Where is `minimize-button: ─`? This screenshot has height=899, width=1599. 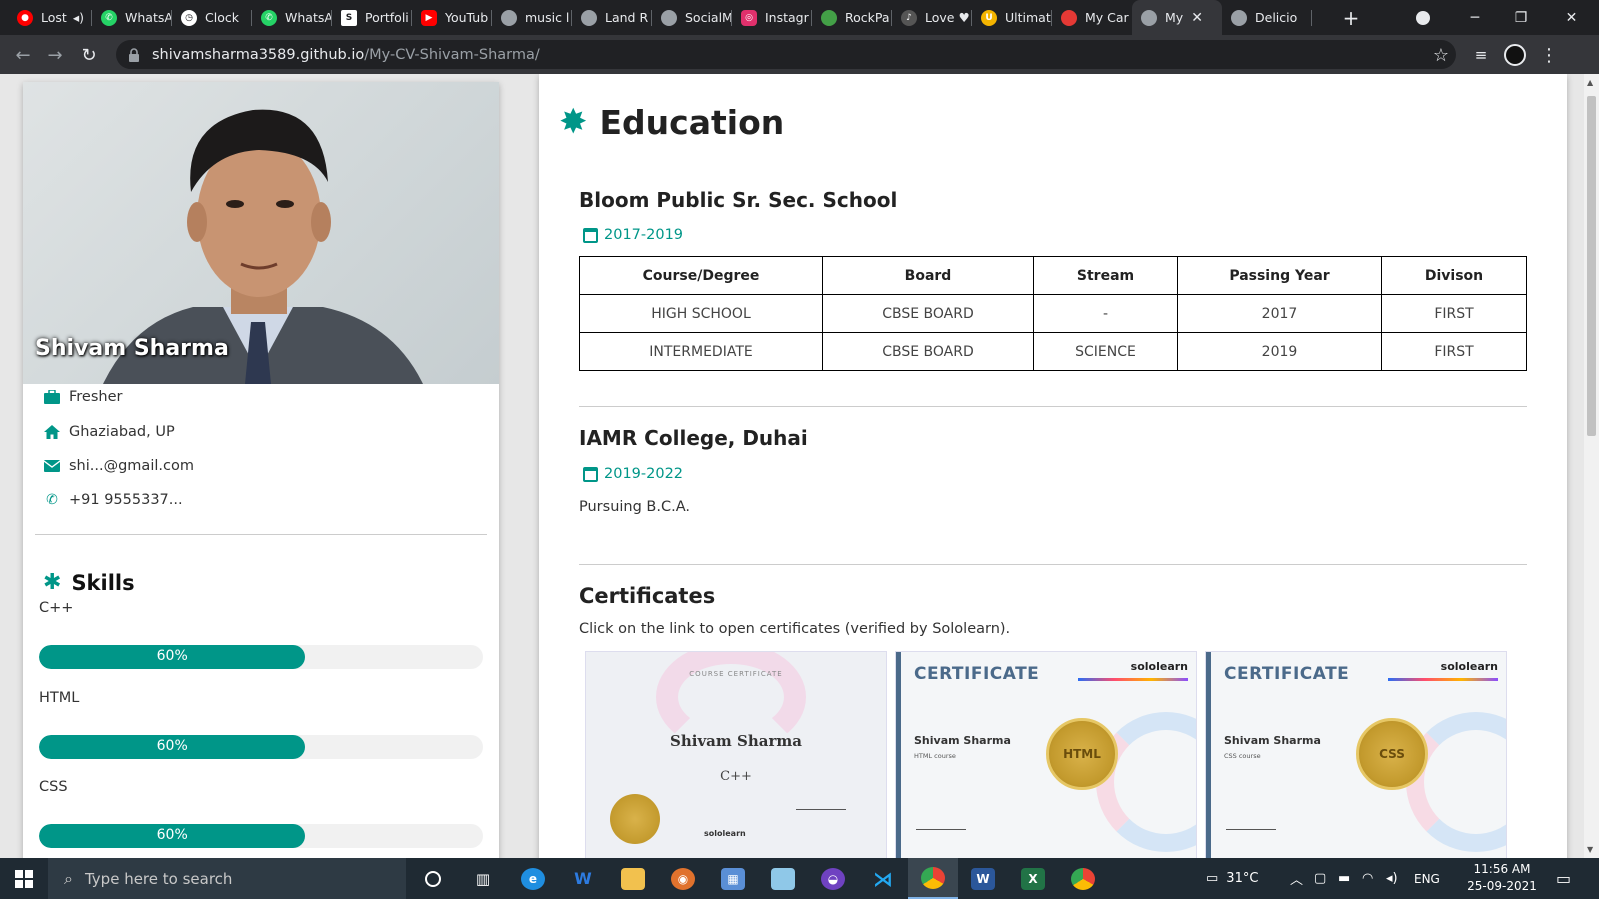
minimize-button: ─ is located at coordinates (1475, 17).